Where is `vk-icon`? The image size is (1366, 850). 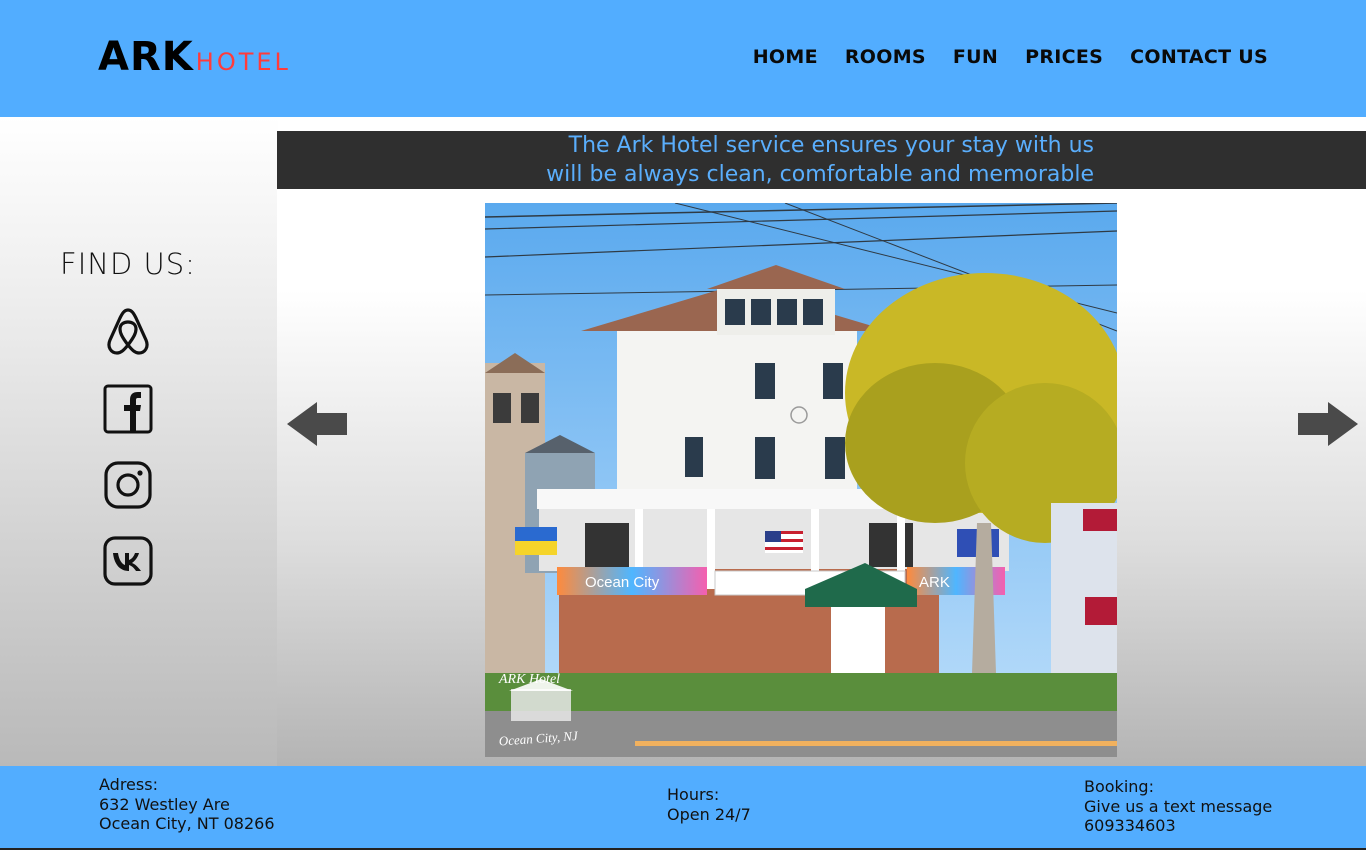
vk-icon is located at coordinates (128, 561).